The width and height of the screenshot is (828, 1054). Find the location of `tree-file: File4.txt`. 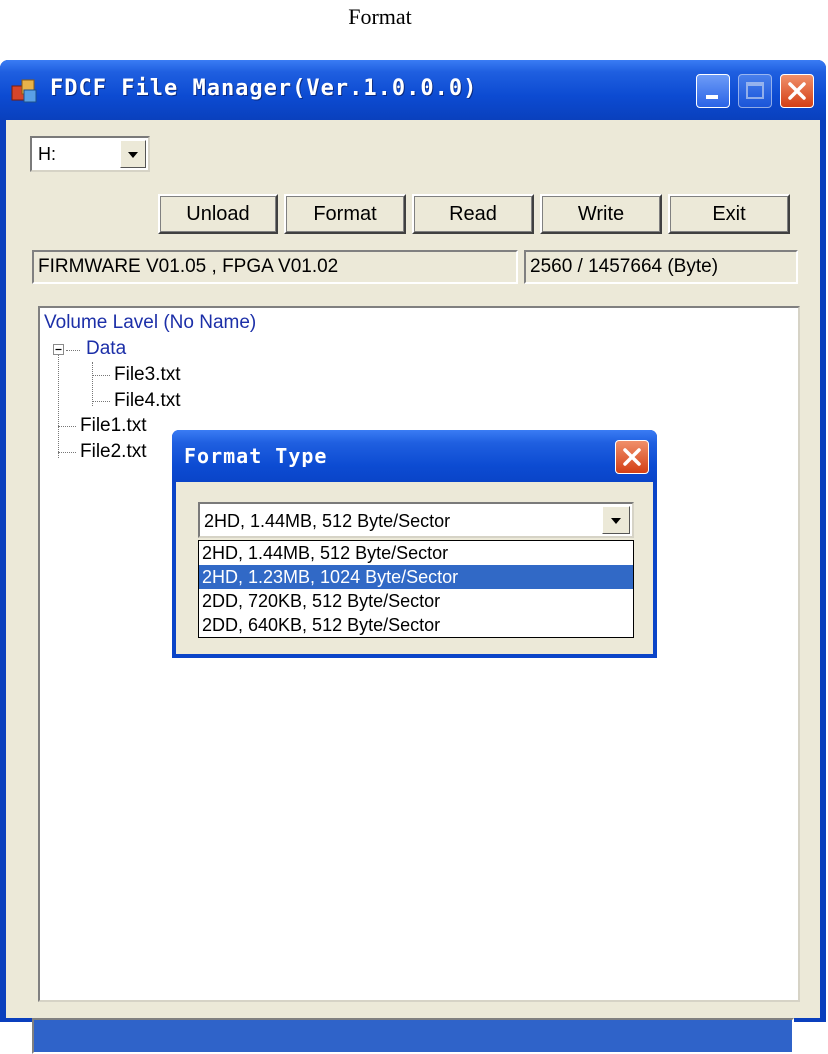

tree-file: File4.txt is located at coordinates (147, 401).